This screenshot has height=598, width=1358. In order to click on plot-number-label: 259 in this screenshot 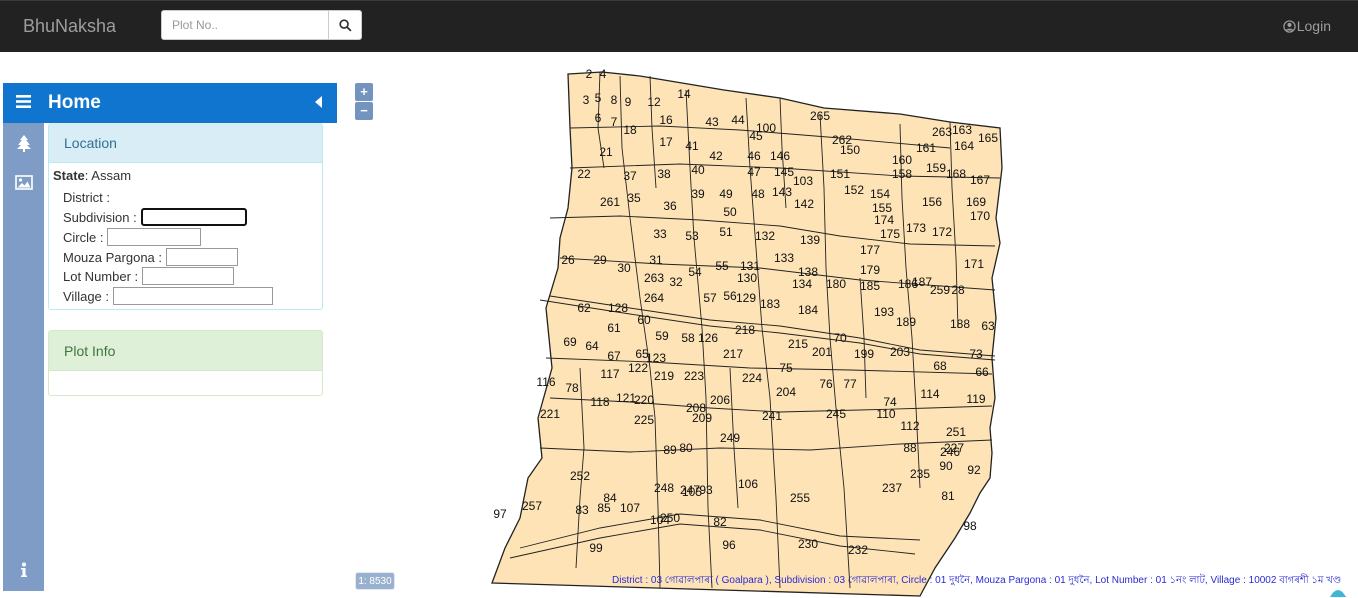, I will do `click(940, 290)`.